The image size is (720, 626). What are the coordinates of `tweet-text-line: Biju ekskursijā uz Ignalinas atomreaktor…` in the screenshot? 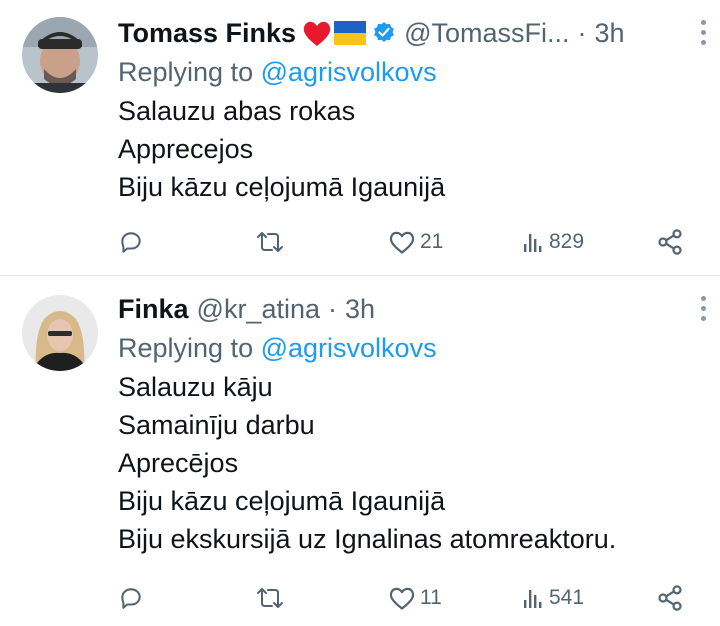 It's located at (367, 539).